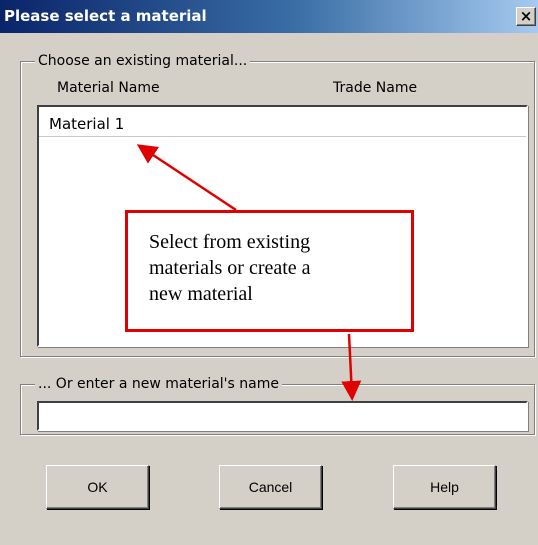  I want to click on ok-button-label: OK, so click(97, 487).